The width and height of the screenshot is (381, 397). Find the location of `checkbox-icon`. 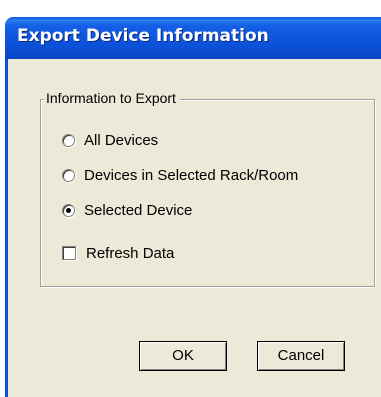

checkbox-icon is located at coordinates (69, 253).